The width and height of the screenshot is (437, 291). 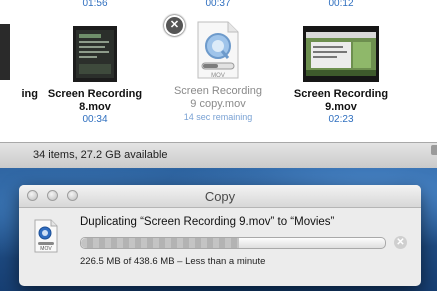 I want to click on copy-progress-bar, so click(x=233, y=243).